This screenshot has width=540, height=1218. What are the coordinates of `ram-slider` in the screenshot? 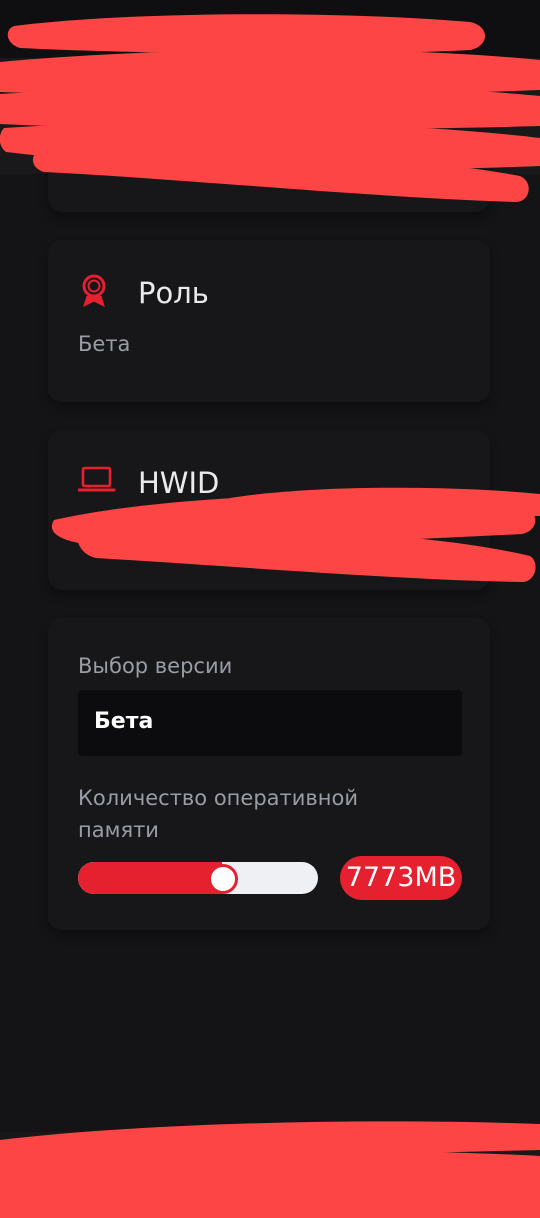 It's located at (198, 878).